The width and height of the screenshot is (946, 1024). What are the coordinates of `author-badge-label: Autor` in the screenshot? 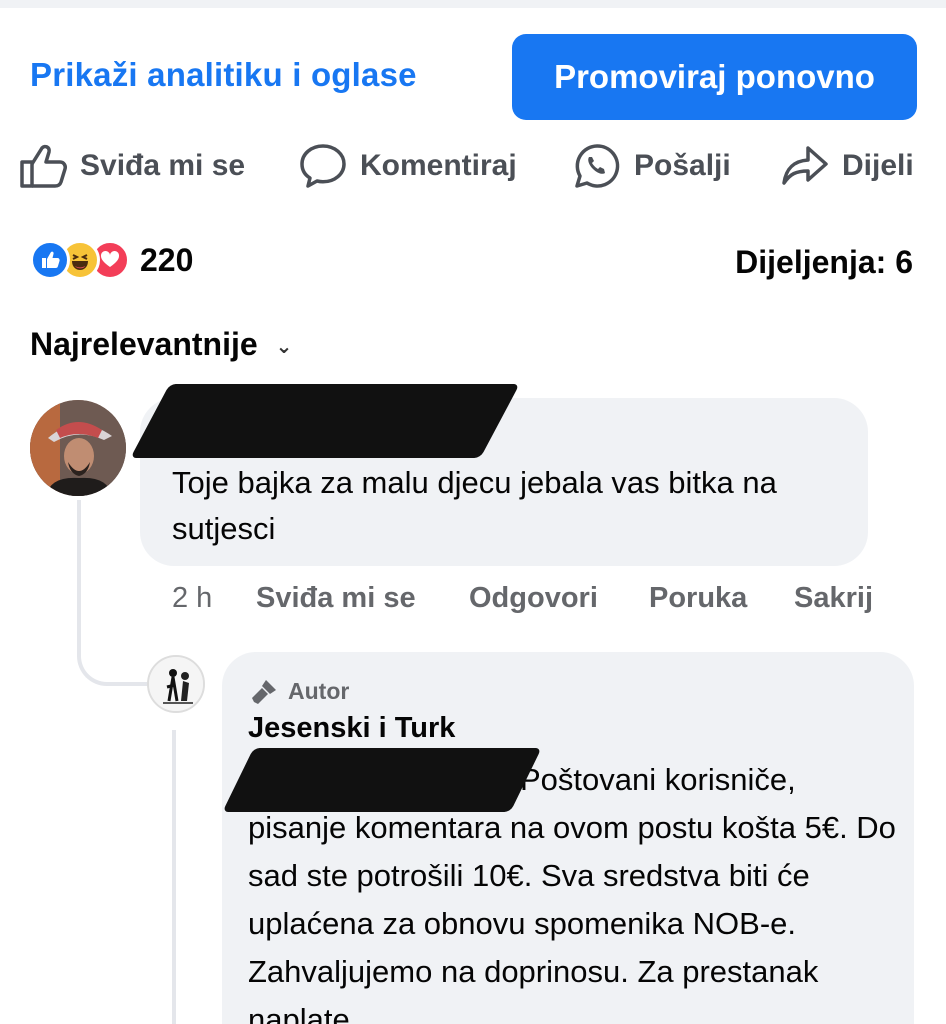 It's located at (319, 690).